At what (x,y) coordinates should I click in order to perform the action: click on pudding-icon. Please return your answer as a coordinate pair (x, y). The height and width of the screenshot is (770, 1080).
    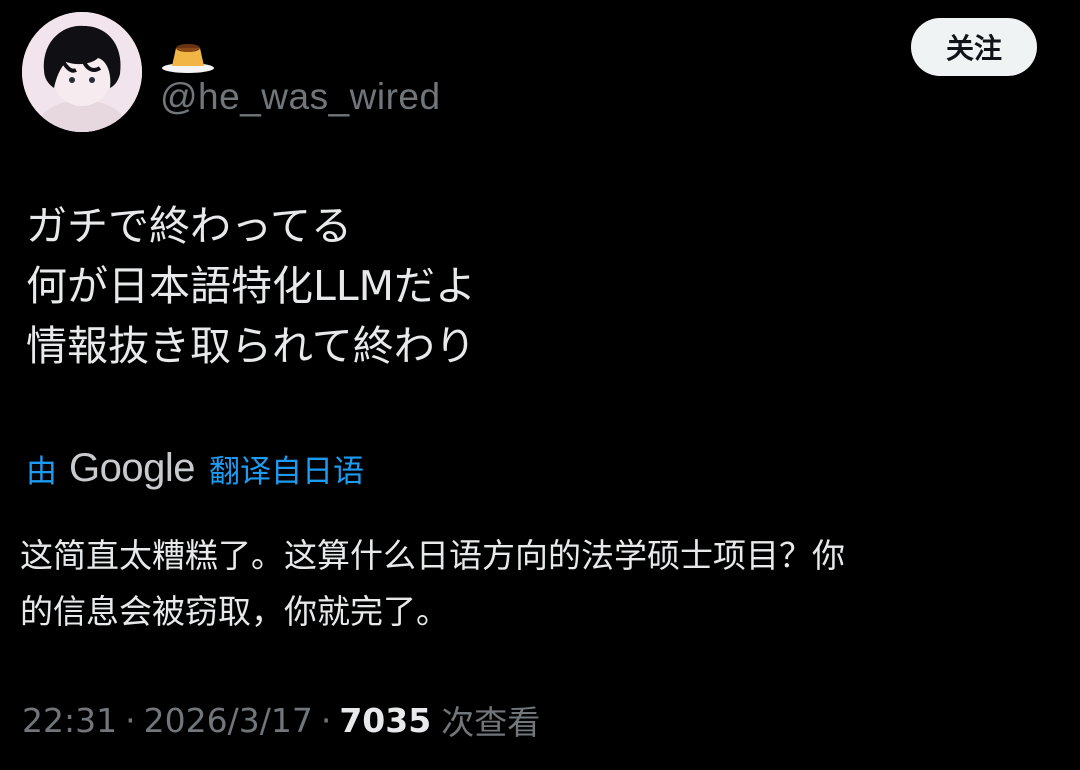
    Looking at the image, I should click on (188, 54).